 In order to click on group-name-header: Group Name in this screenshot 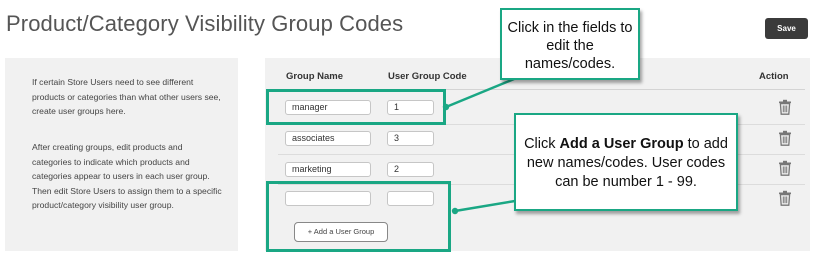, I will do `click(315, 76)`.